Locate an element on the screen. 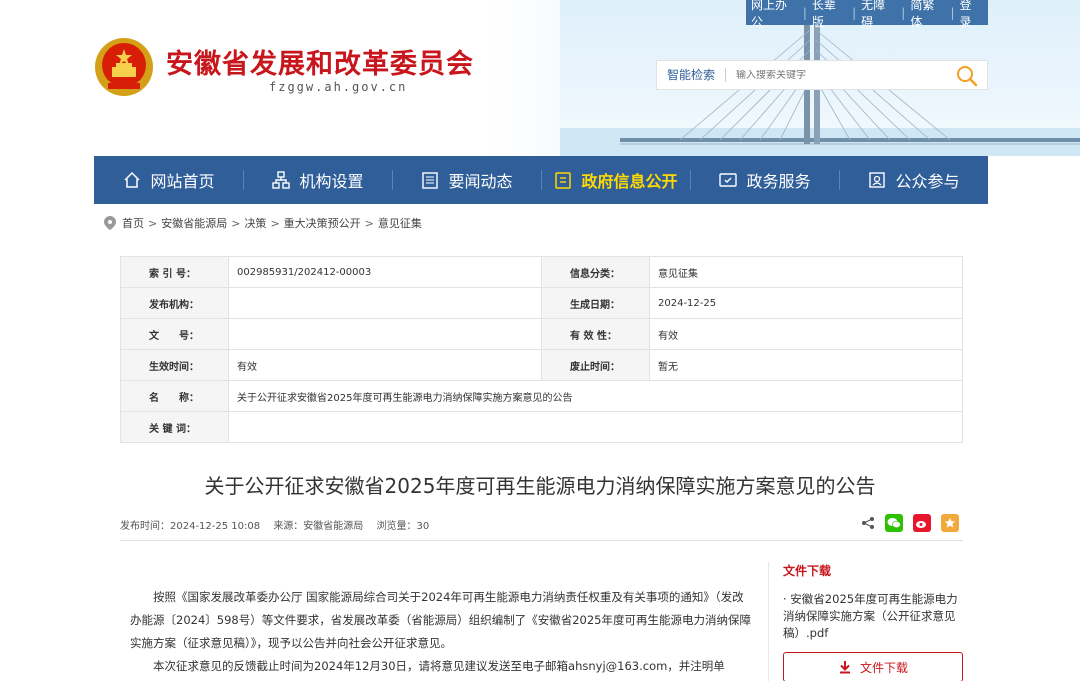 Image resolution: width=1080 pixels, height=681 pixels. table-row: 发布机构： 生成日期： 2024-12-25 is located at coordinates (541, 303).